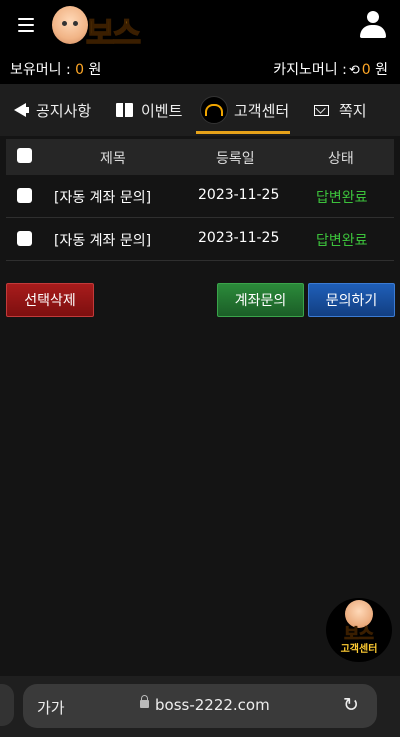 This screenshot has width=400, height=737. Describe the element at coordinates (351, 705) in the screenshot. I see `reload-icon: ↻` at that location.